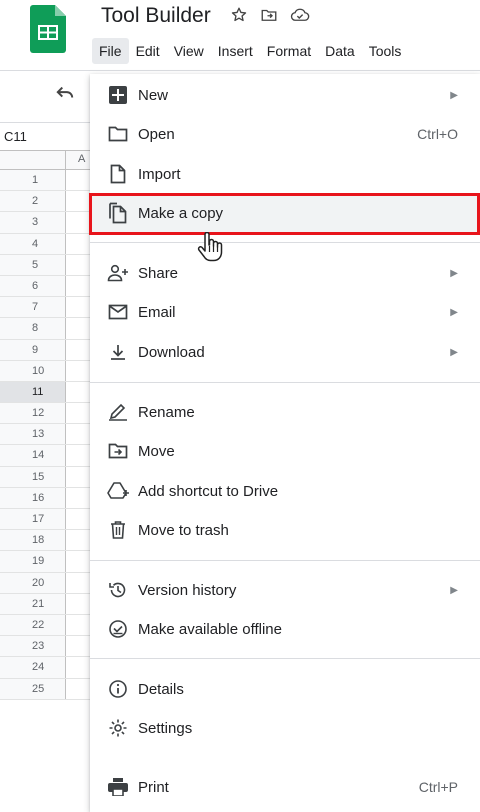 This screenshot has width=480, height=812. What do you see at coordinates (33, 688) in the screenshot?
I see `row-header: 25` at bounding box center [33, 688].